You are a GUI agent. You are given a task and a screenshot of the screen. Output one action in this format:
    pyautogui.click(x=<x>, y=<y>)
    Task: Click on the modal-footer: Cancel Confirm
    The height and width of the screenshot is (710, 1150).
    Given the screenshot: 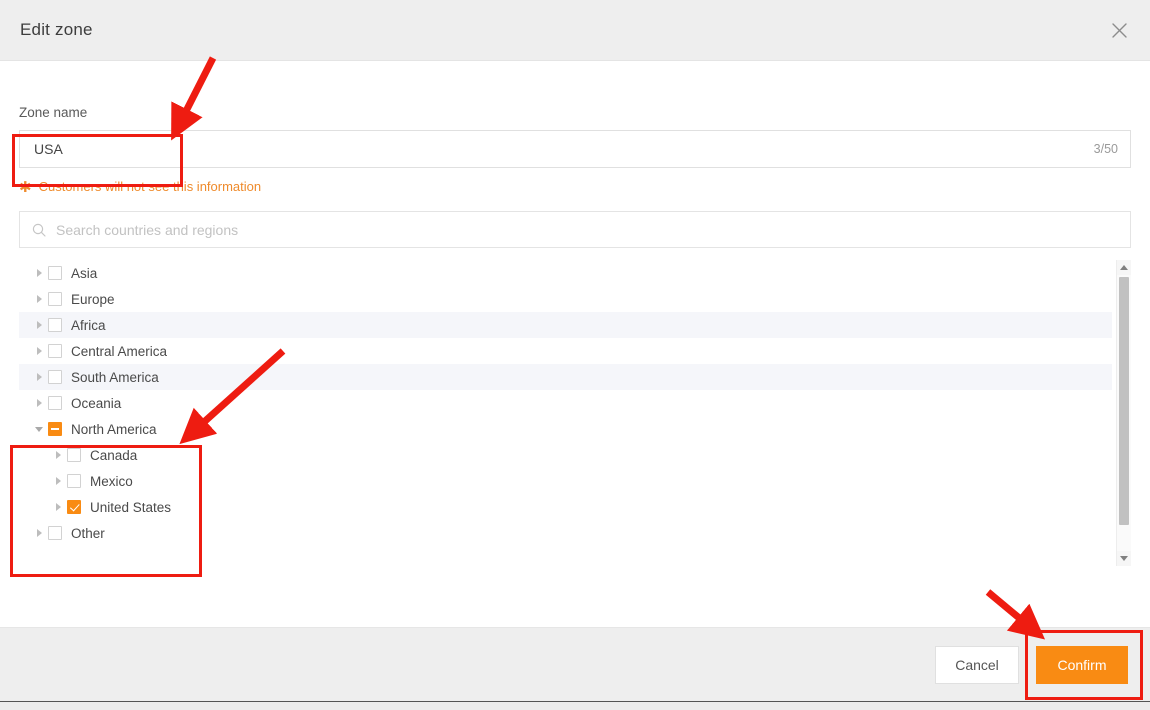 What is the action you would take?
    pyautogui.click(x=575, y=664)
    